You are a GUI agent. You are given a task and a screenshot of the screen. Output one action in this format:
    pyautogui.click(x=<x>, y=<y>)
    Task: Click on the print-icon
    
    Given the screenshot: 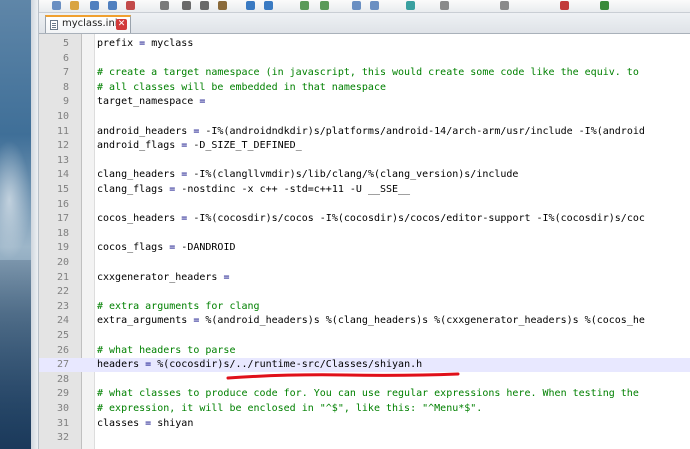 What is the action you would take?
    pyautogui.click(x=164, y=5)
    